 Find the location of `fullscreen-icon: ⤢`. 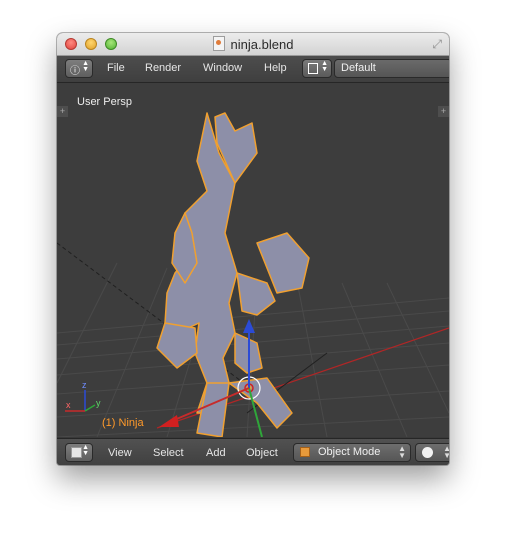

fullscreen-icon: ⤢ is located at coordinates (437, 44).